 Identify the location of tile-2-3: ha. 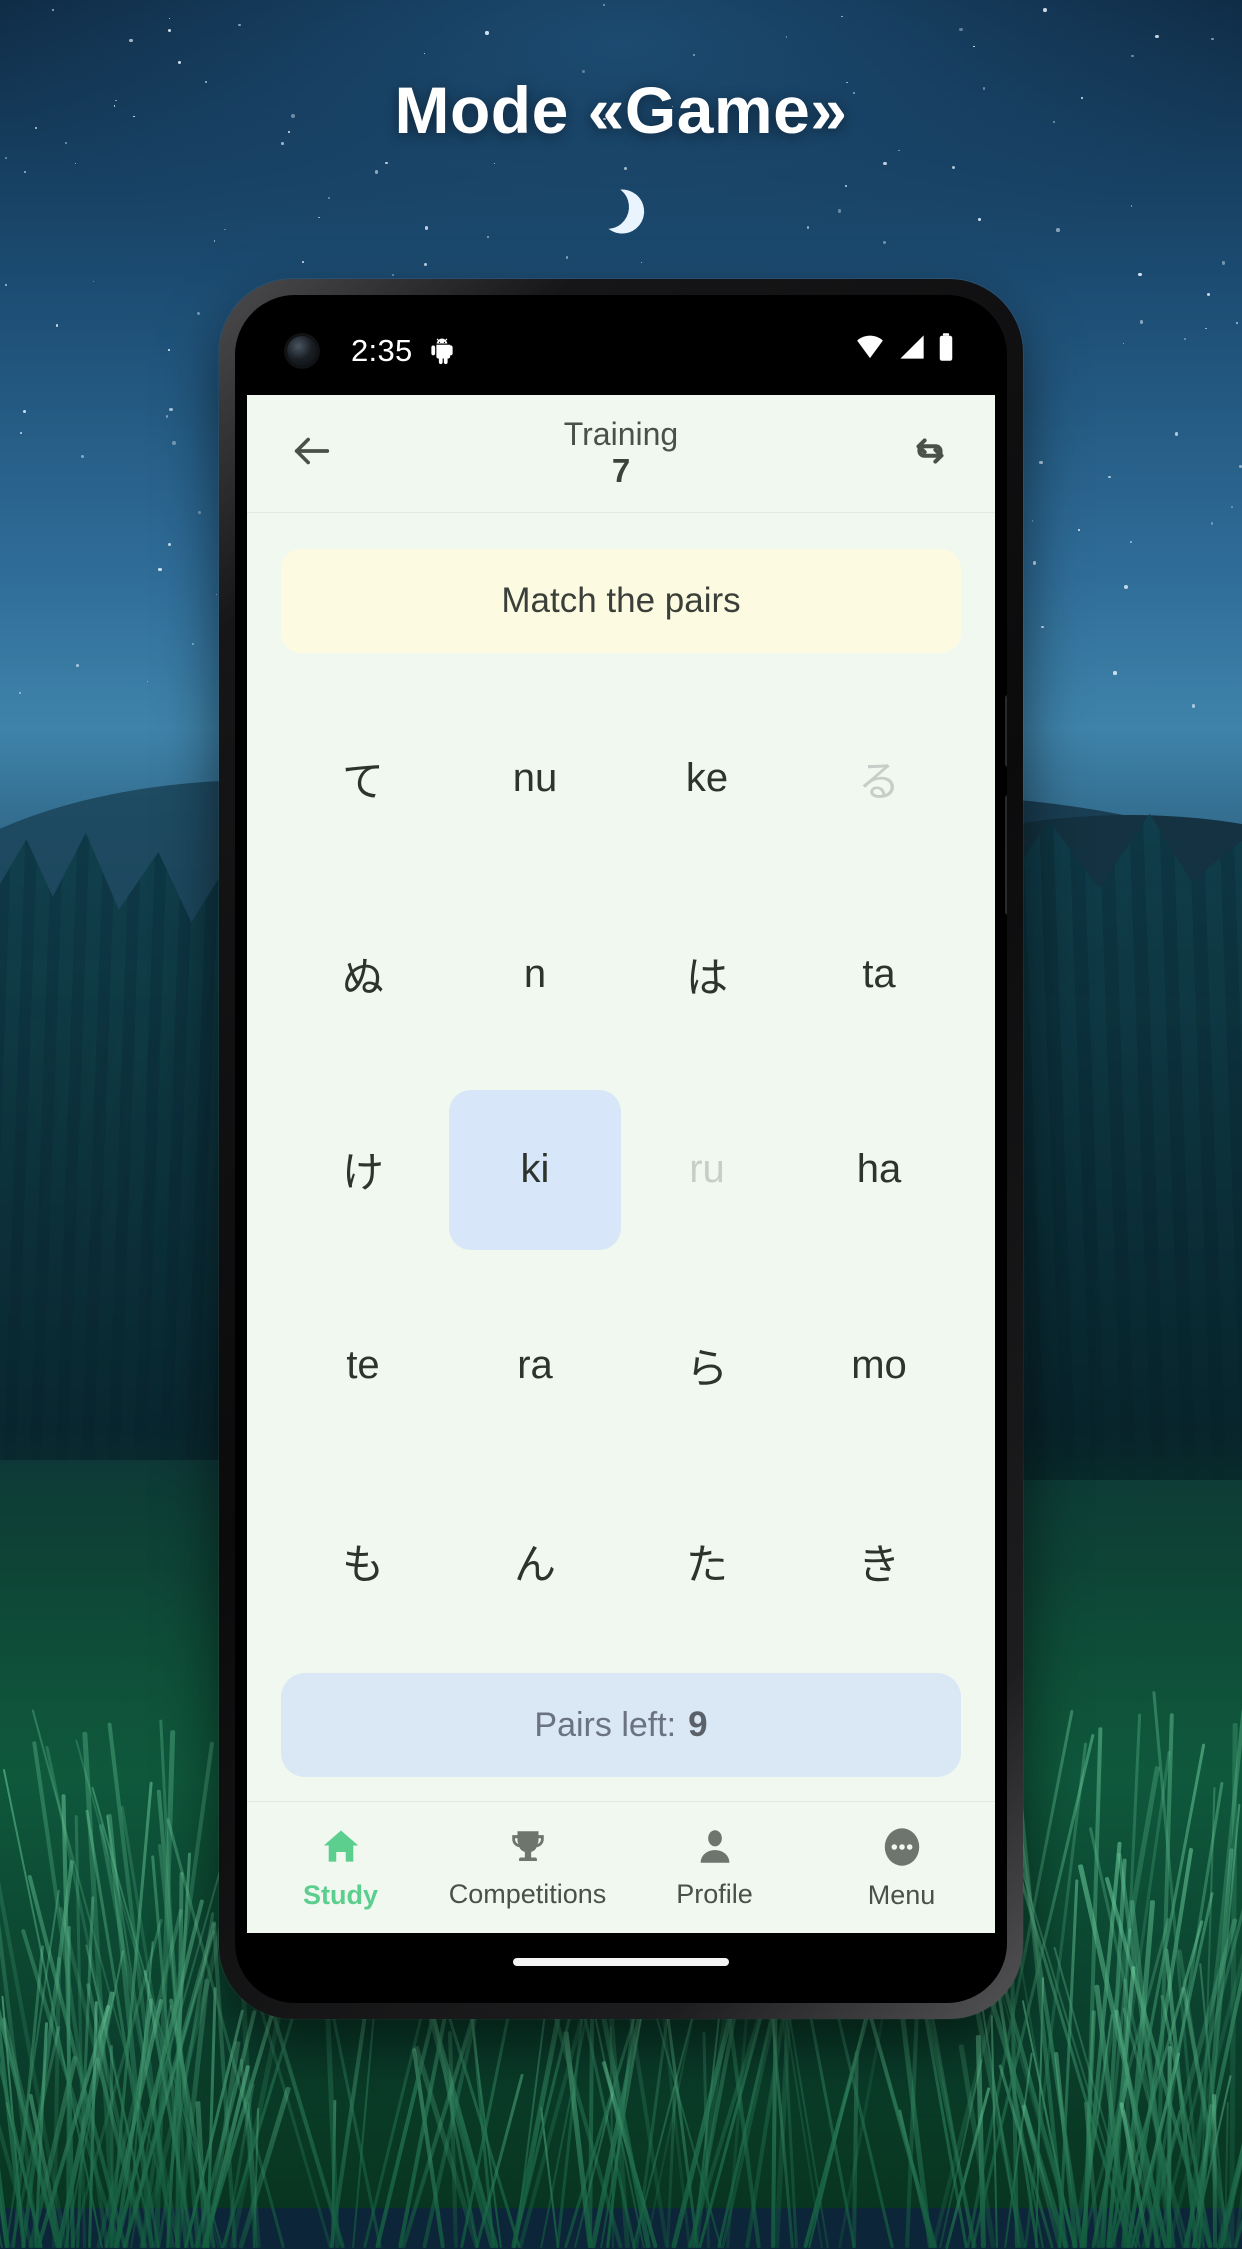
(879, 1170).